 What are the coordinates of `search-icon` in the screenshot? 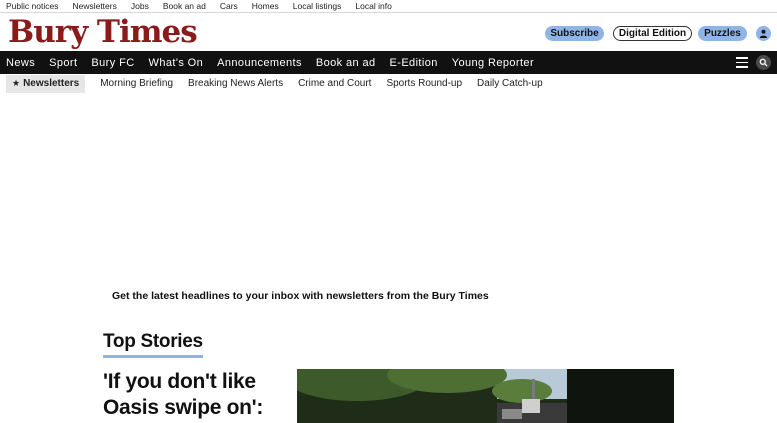 It's located at (763, 62).